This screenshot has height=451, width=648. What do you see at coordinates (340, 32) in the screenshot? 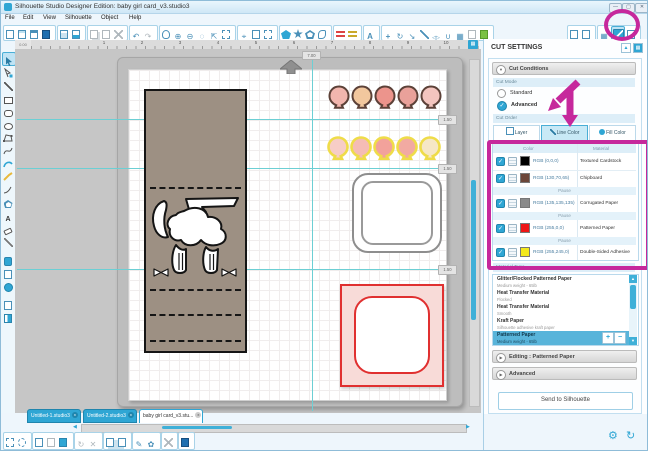
I see `line-style-icon` at bounding box center [340, 32].